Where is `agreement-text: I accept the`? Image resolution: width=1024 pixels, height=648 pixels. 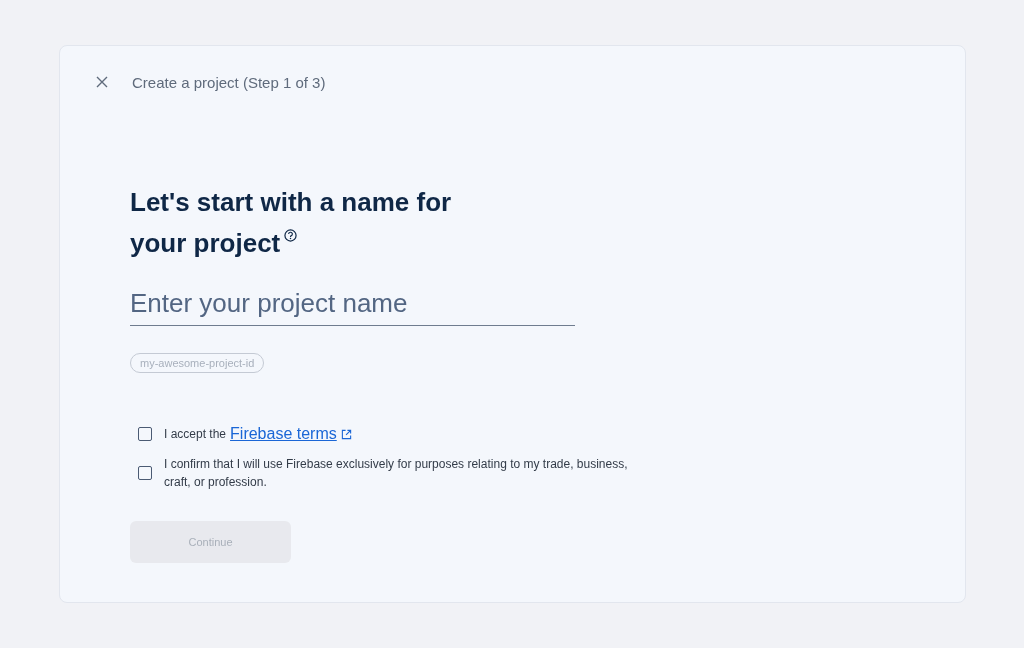 agreement-text: I accept the is located at coordinates (195, 434).